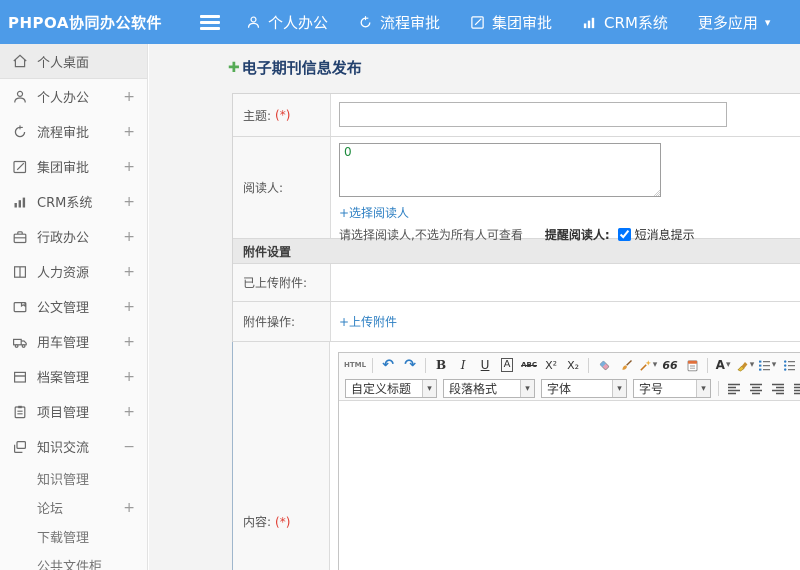  Describe the element at coordinates (73, 536) in the screenshot. I see `sidebar-subitem-download-management: 下载管理` at that location.